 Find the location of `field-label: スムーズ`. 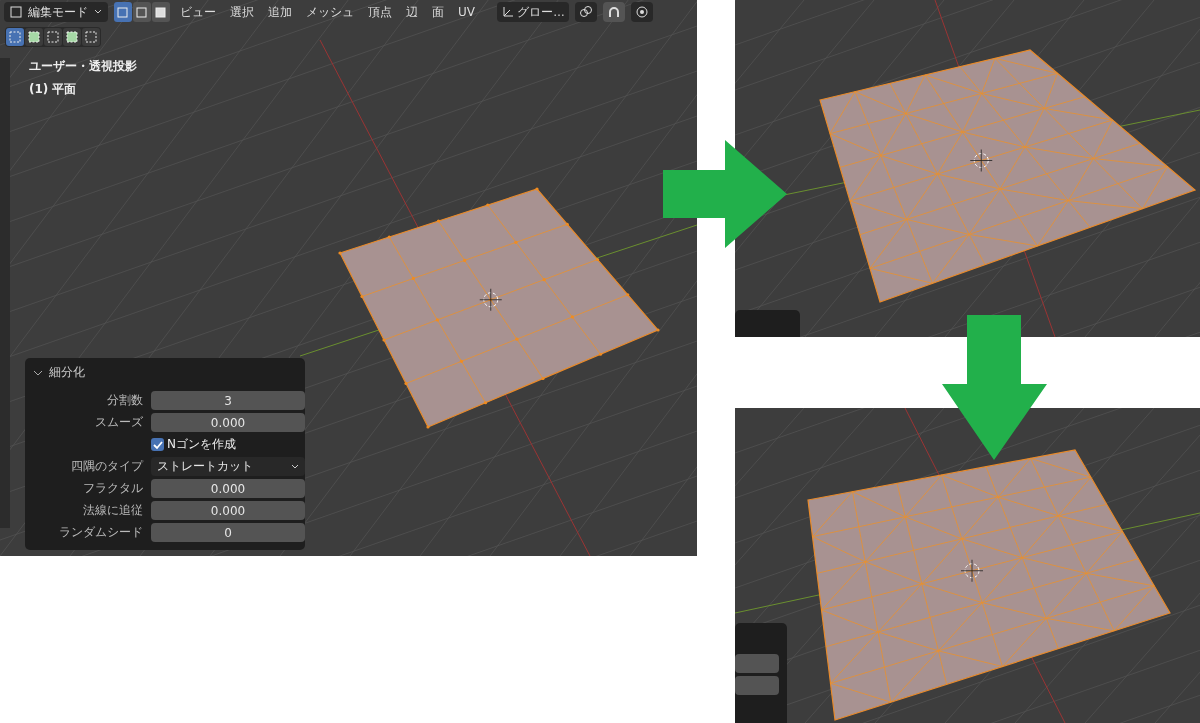

field-label: スムーズ is located at coordinates (118, 422).